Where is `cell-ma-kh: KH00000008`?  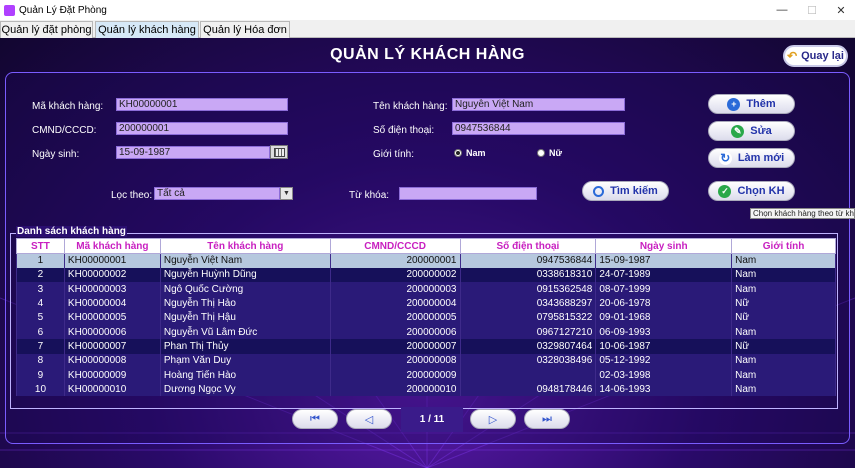 cell-ma-kh: KH00000008 is located at coordinates (112, 360).